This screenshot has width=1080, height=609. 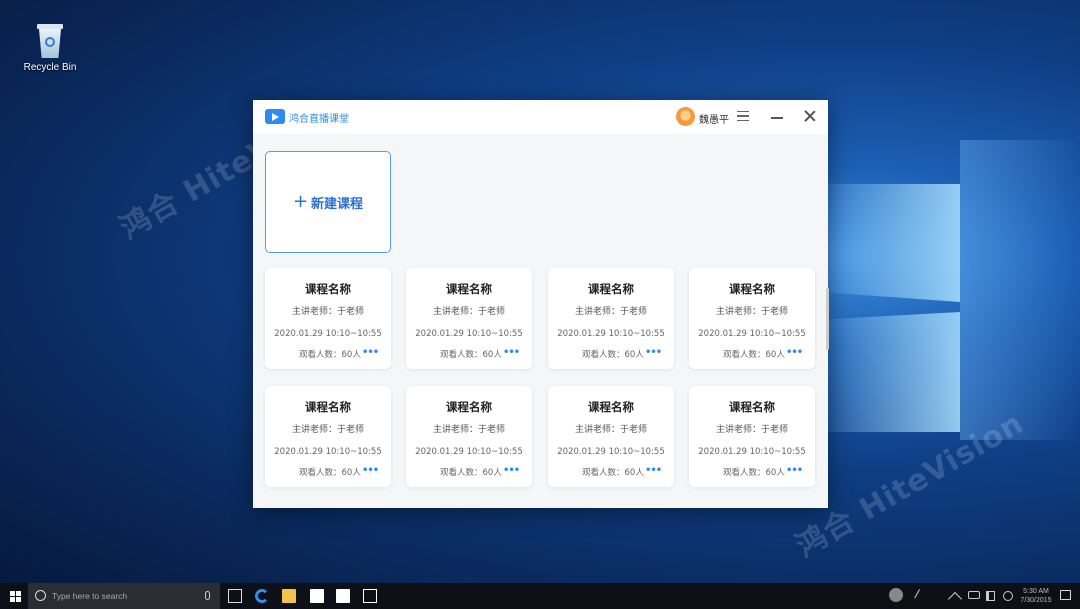 I want to click on mail-icon, so click(x=343, y=596).